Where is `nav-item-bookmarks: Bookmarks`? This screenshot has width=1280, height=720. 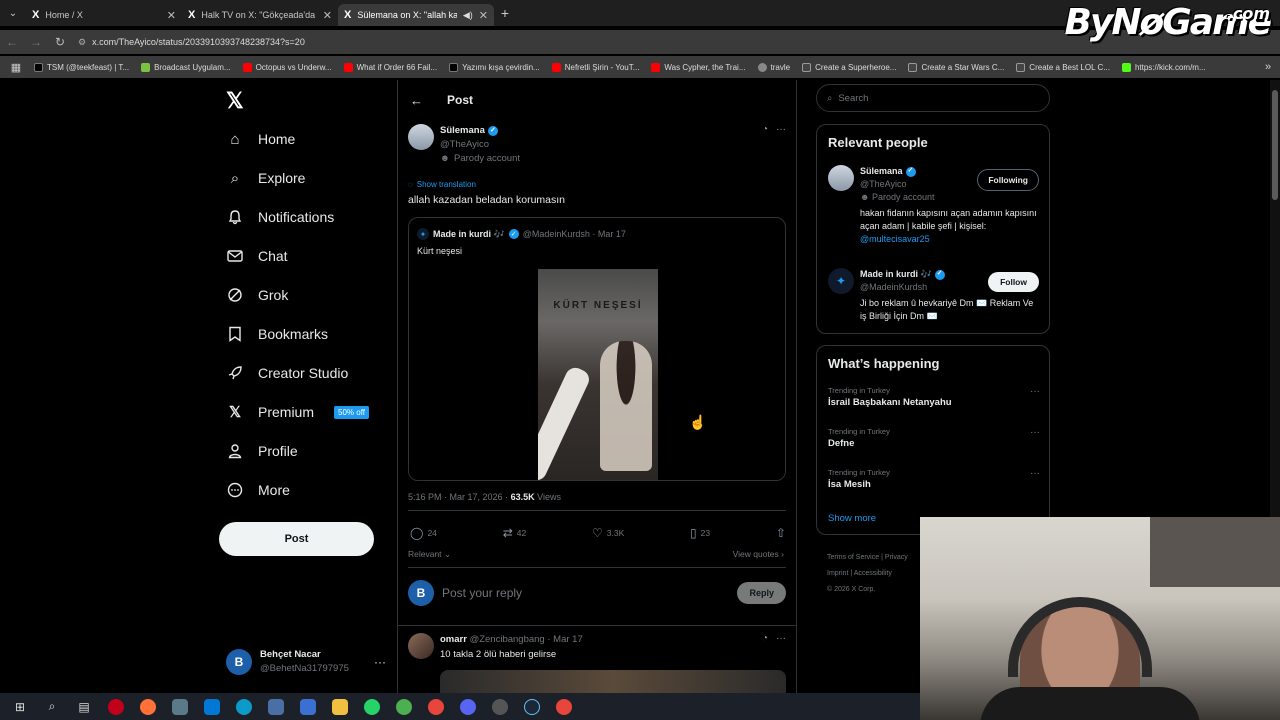
nav-item-bookmarks: Bookmarks is located at coordinates (277, 334).